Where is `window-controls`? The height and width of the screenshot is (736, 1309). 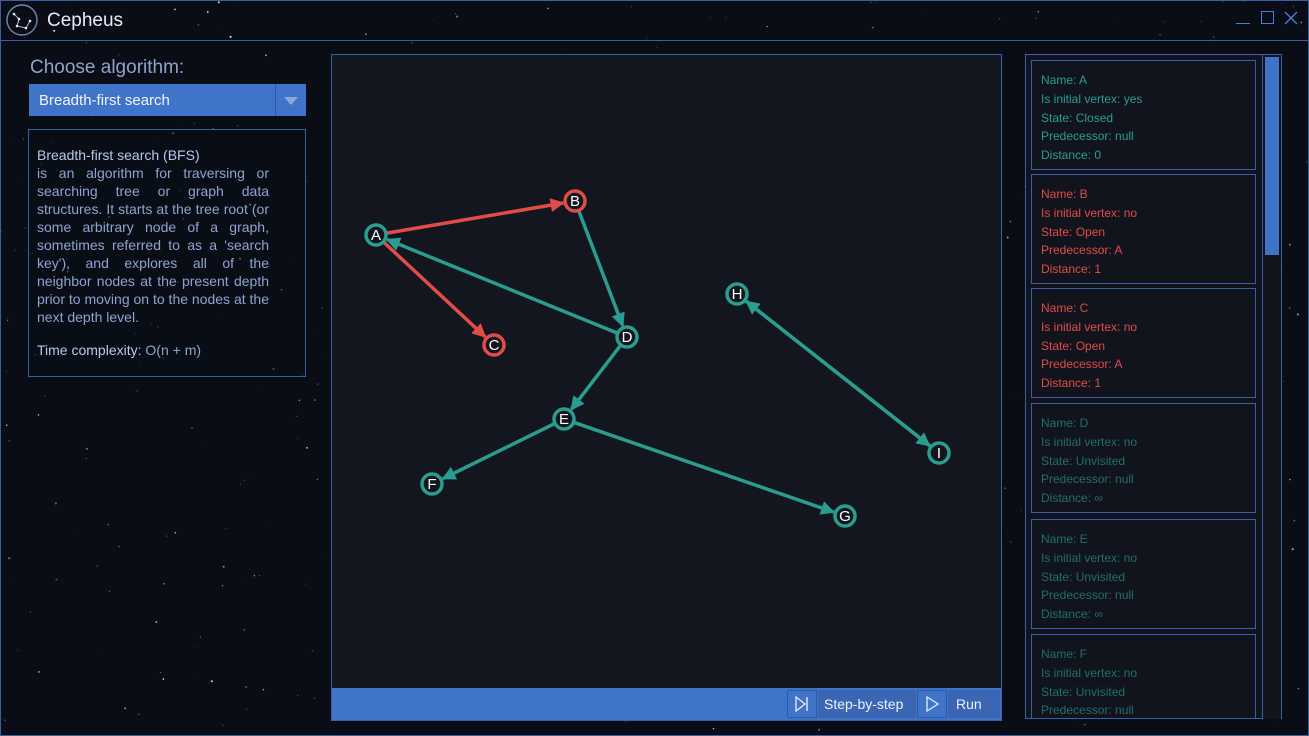 window-controls is located at coordinates (1267, 18).